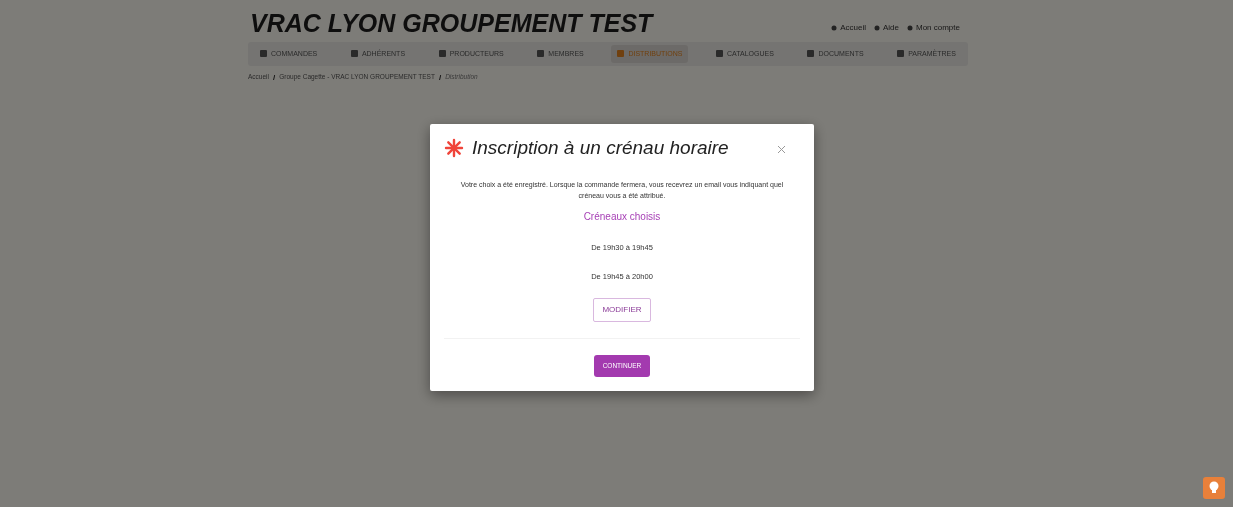 This screenshot has height=507, width=1233. What do you see at coordinates (848, 27) in the screenshot?
I see `top-link: Accueil` at bounding box center [848, 27].